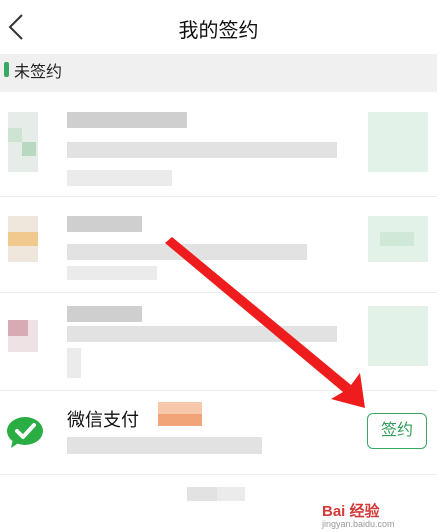 This screenshot has height=532, width=437. What do you see at coordinates (180, 420) in the screenshot?
I see `badge-blur` at bounding box center [180, 420].